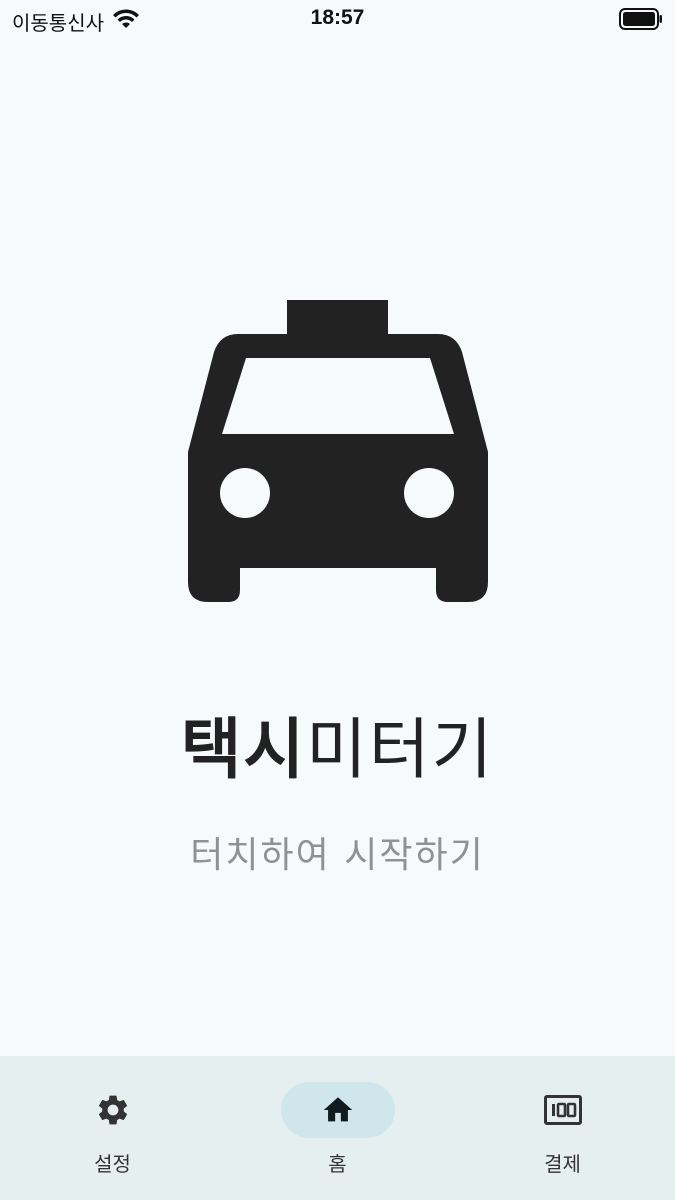 The width and height of the screenshot is (675, 1200). I want to click on nav-item-payment: 결제, so click(562, 1128).